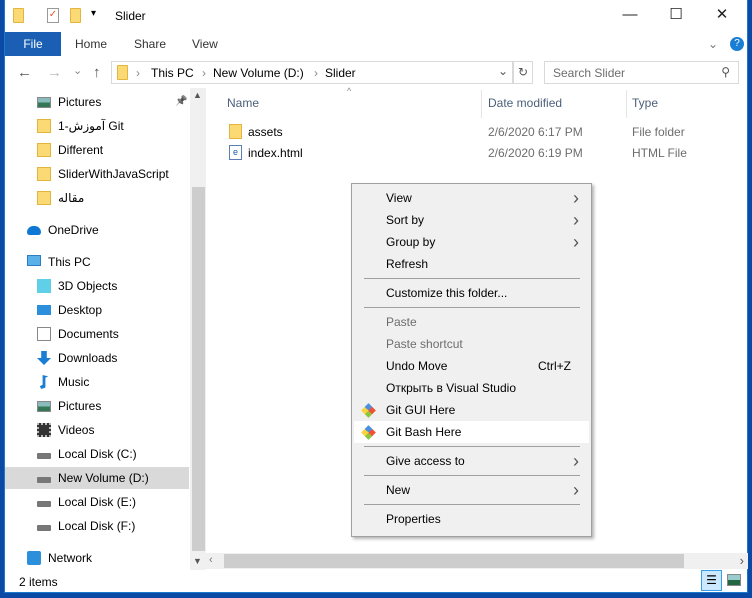 The image size is (752, 598). Describe the element at coordinates (481, 132) in the screenshot. I see `file-row: assets 2/6/2020 6:17 PM File folder` at that location.